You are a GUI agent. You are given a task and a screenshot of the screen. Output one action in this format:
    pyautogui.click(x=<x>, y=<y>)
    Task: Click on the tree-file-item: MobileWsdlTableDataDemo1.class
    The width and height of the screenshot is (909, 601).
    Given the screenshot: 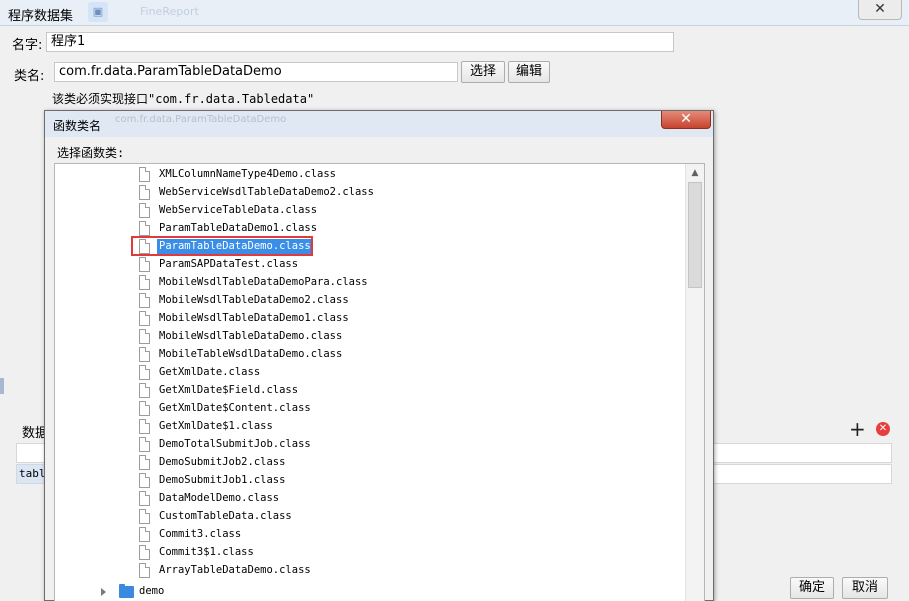 What is the action you would take?
    pyautogui.click(x=409, y=319)
    